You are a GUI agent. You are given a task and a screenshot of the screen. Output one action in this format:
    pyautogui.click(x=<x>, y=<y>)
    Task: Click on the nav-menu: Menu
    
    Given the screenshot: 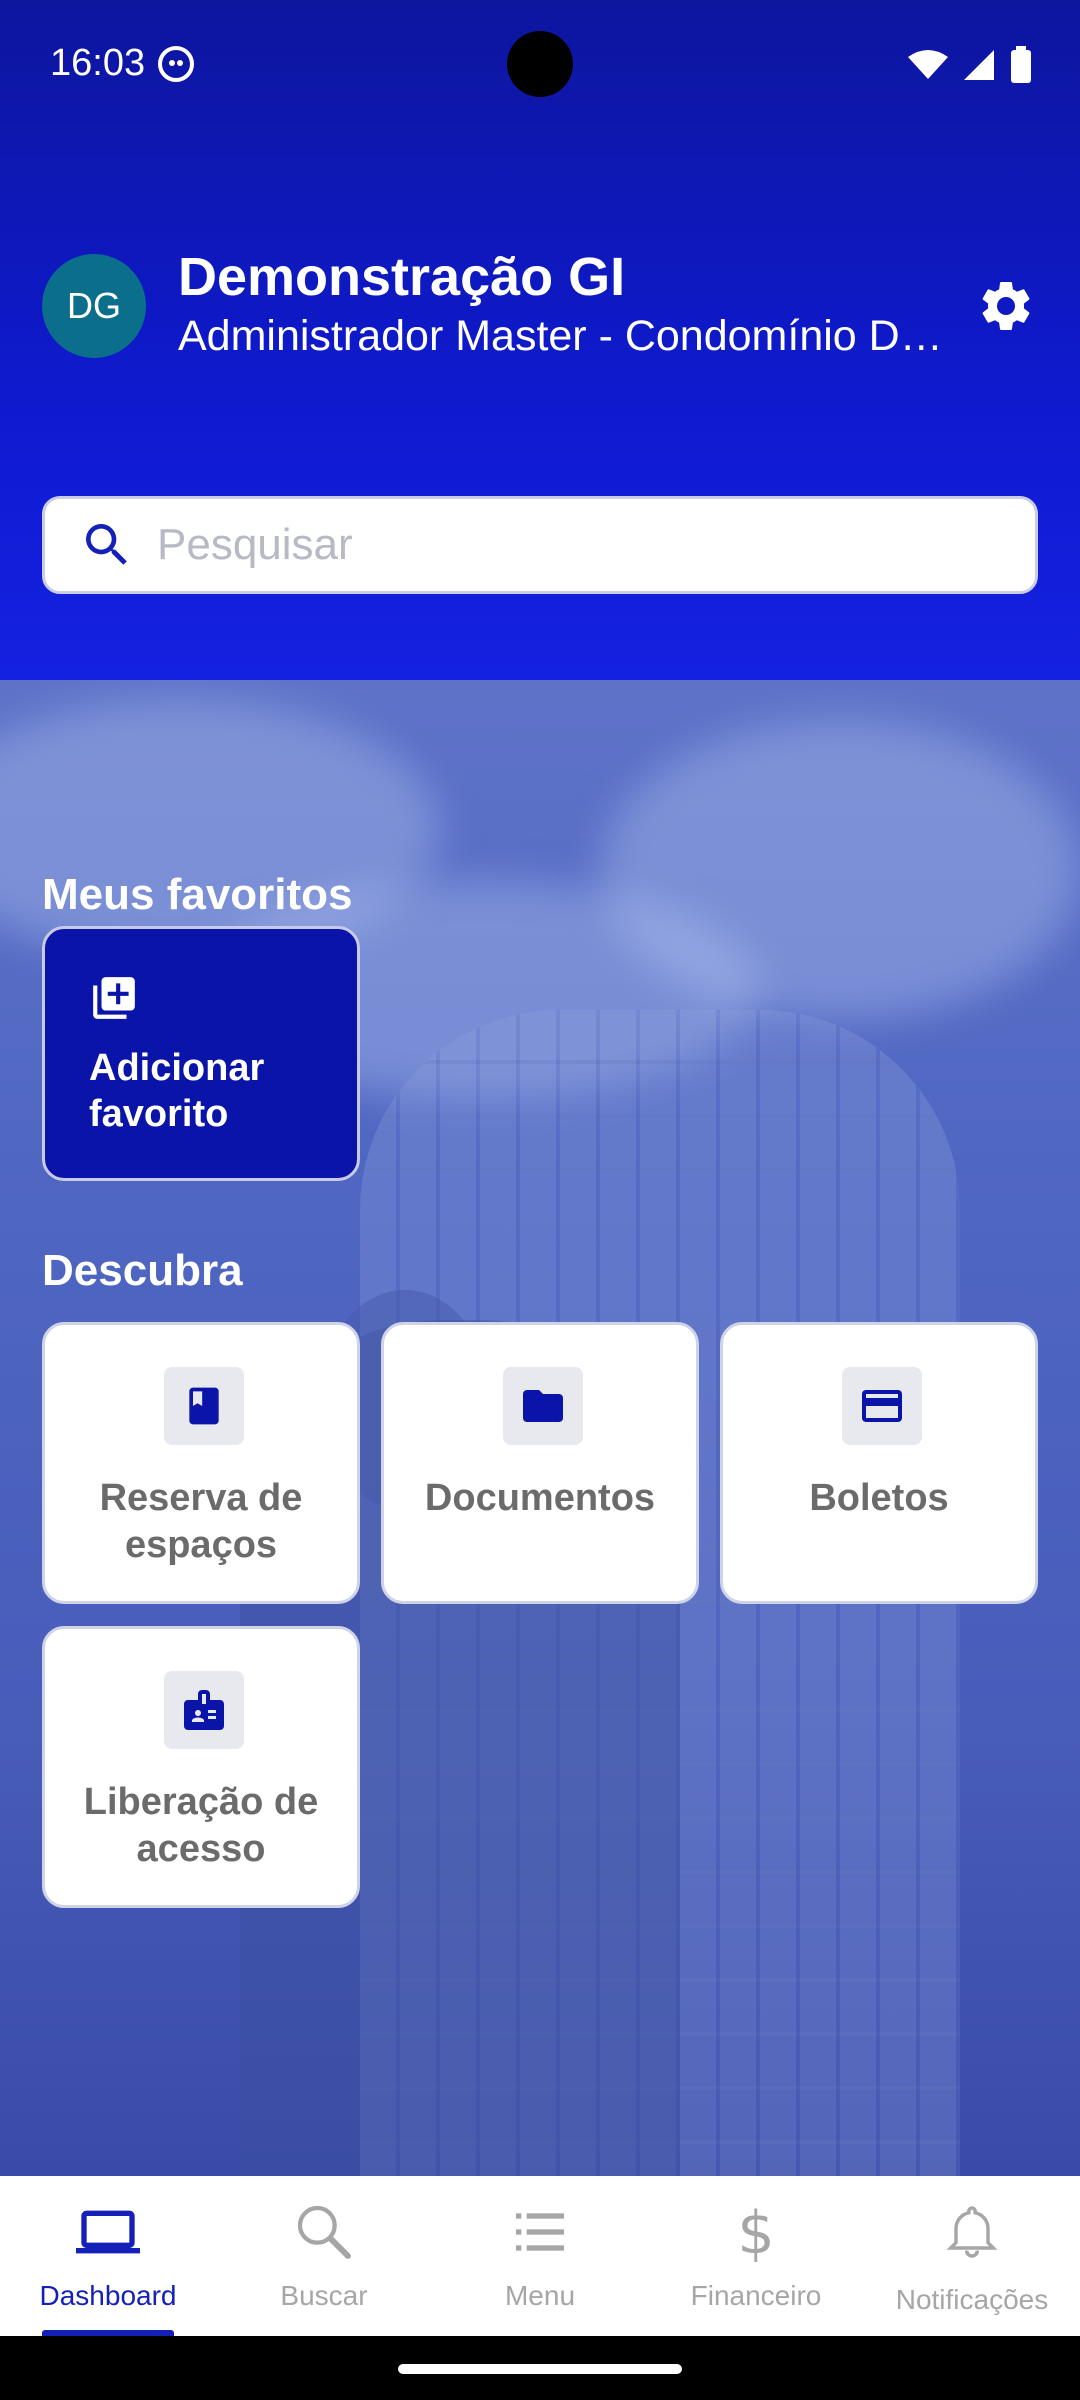 What is the action you would take?
    pyautogui.click(x=540, y=2256)
    